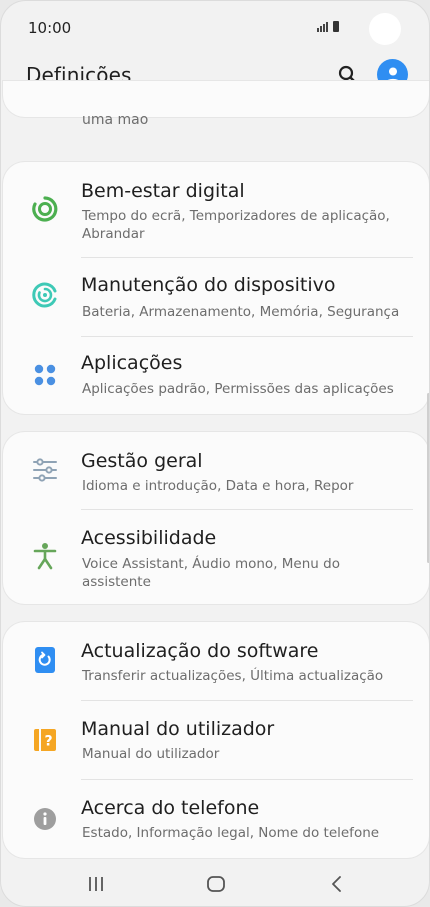  I want to click on software-update-icon, so click(45, 660).